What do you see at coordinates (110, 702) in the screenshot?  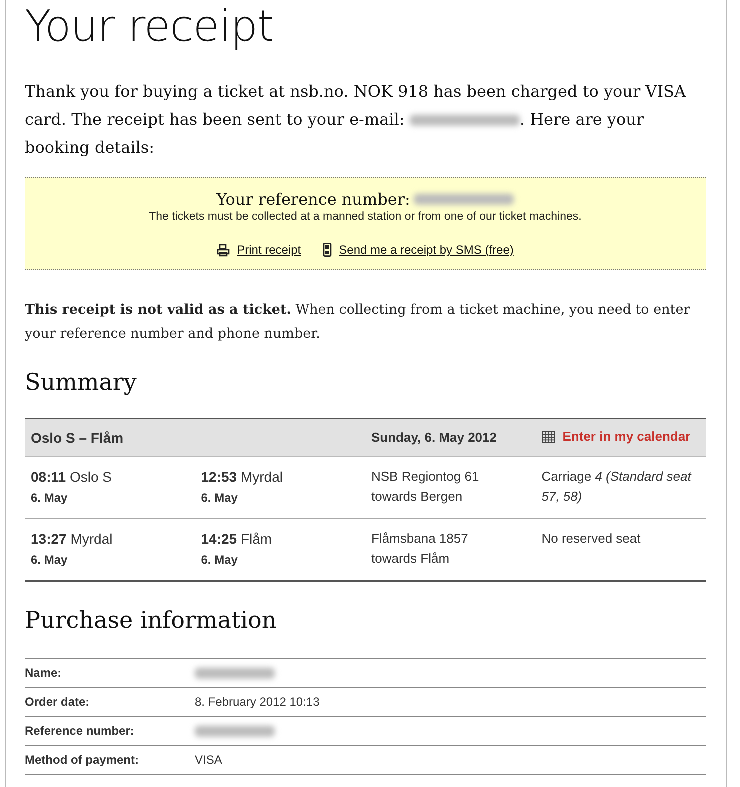 I see `field-label: Order date:` at bounding box center [110, 702].